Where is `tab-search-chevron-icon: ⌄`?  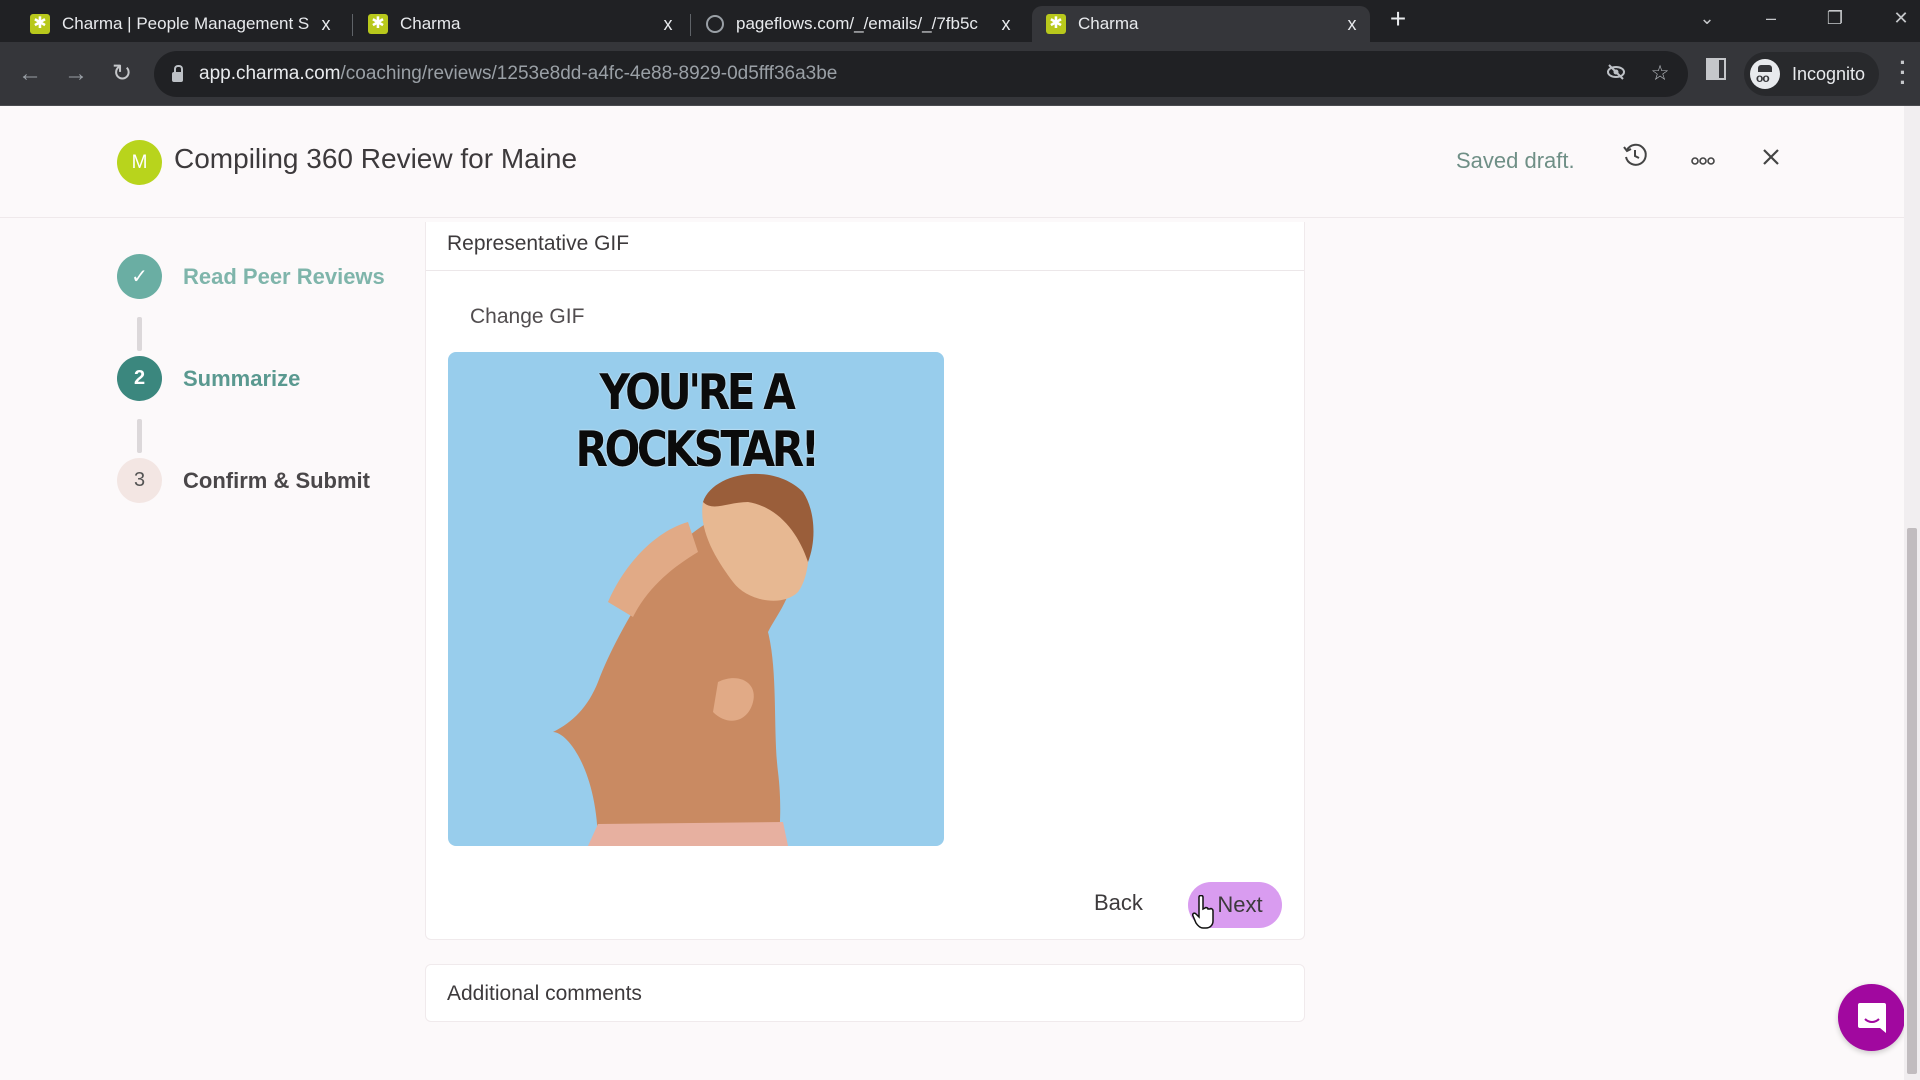
tab-search-chevron-icon: ⌄ is located at coordinates (1707, 18).